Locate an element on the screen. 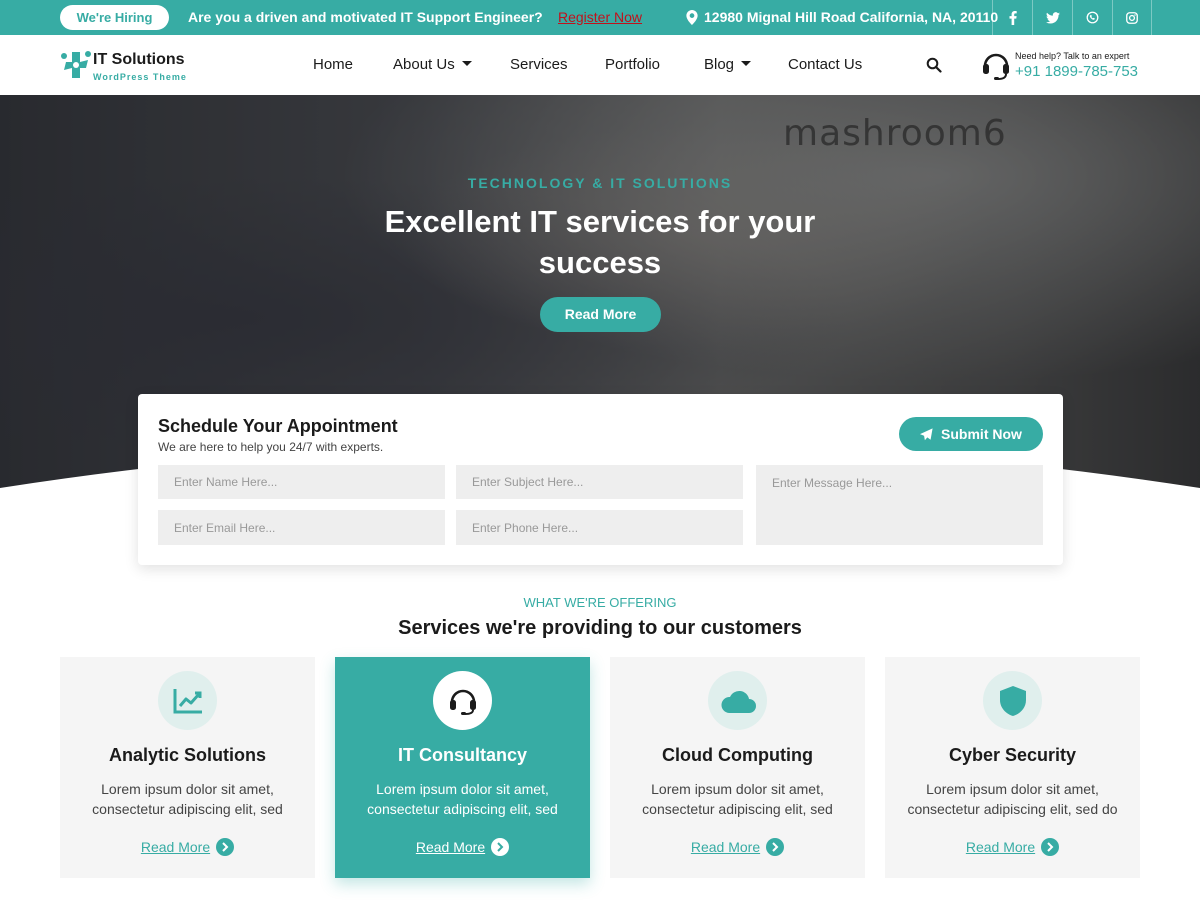 The image size is (1200, 900). brand-tagline: WordPress Theme is located at coordinates (140, 77).